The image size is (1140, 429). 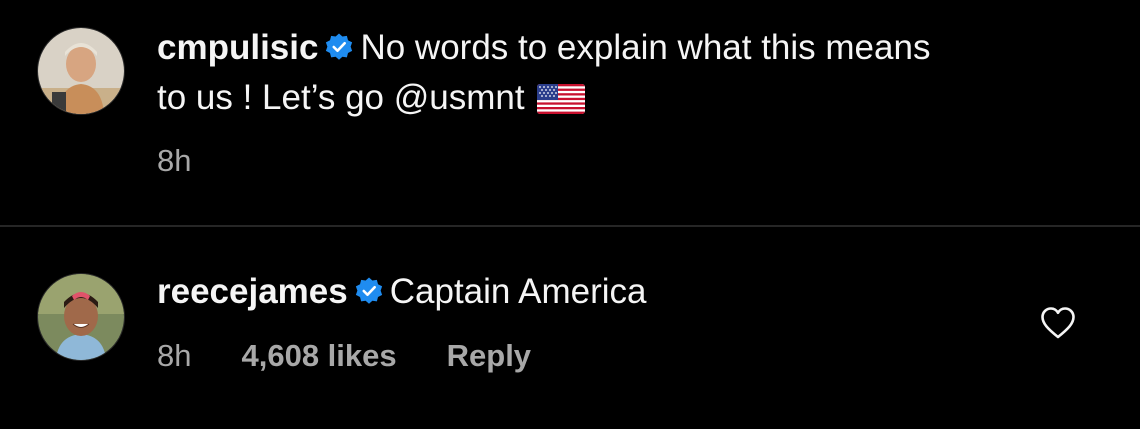 I want to click on comment-text: reecejames Captain America, so click(x=627, y=292).